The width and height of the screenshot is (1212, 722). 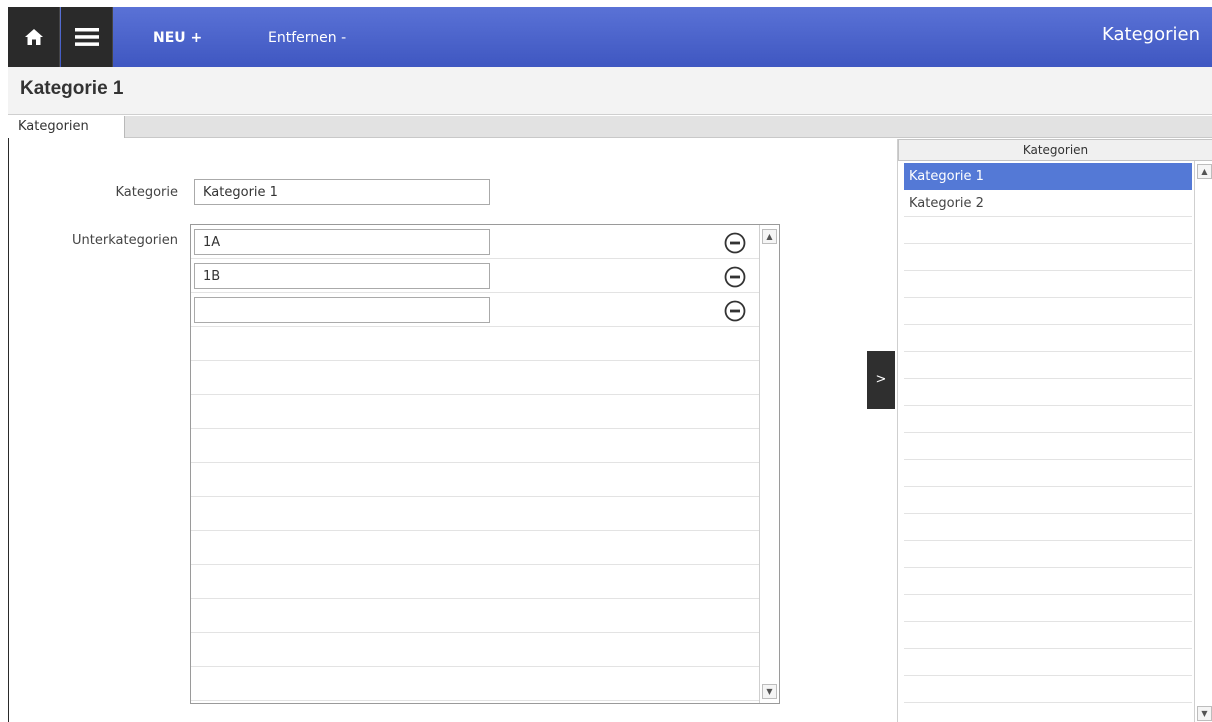 What do you see at coordinates (610, 91) in the screenshot?
I see `page-header: Kategorie 1` at bounding box center [610, 91].